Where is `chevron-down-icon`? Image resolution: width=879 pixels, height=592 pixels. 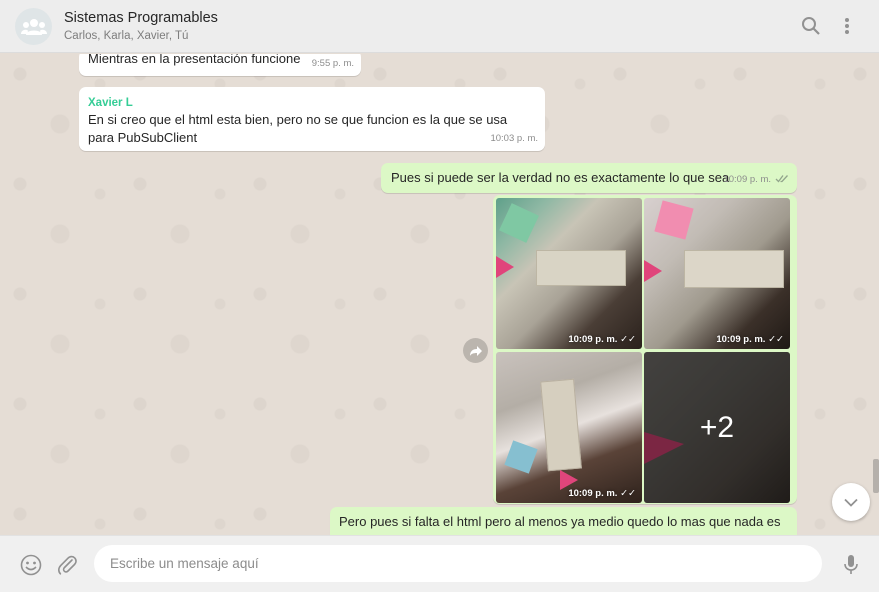 chevron-down-icon is located at coordinates (851, 502).